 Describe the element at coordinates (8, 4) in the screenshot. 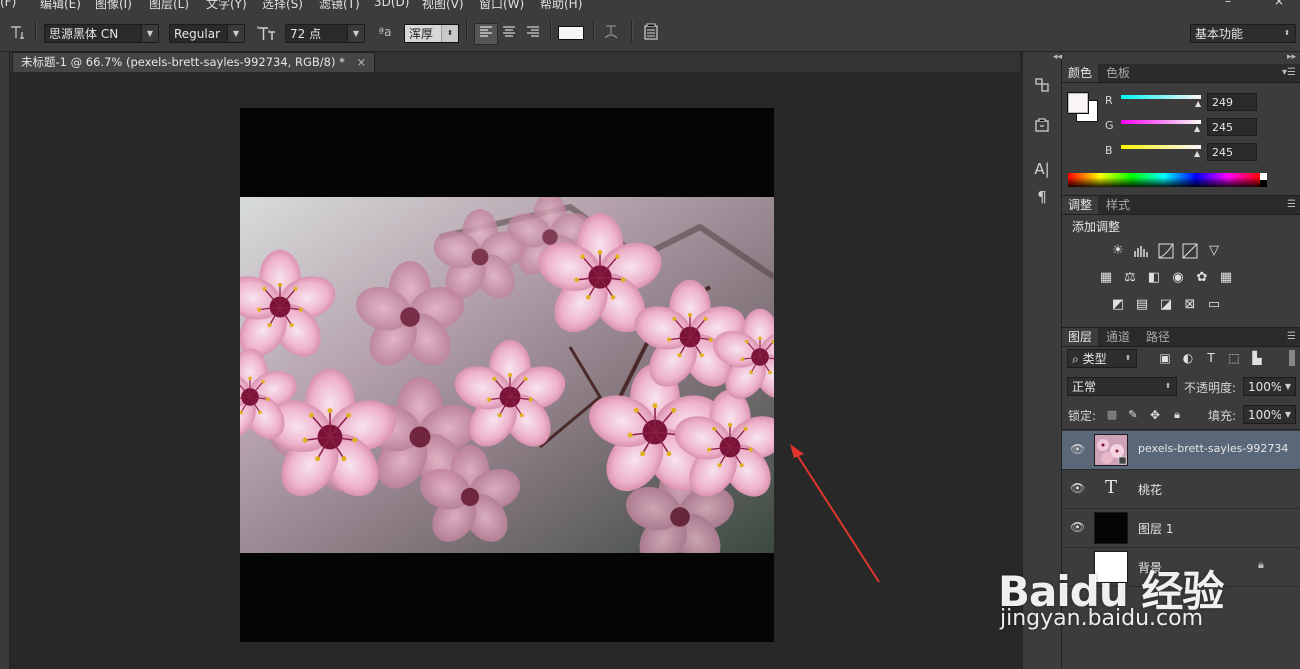

I see `menu-file: (F)` at that location.